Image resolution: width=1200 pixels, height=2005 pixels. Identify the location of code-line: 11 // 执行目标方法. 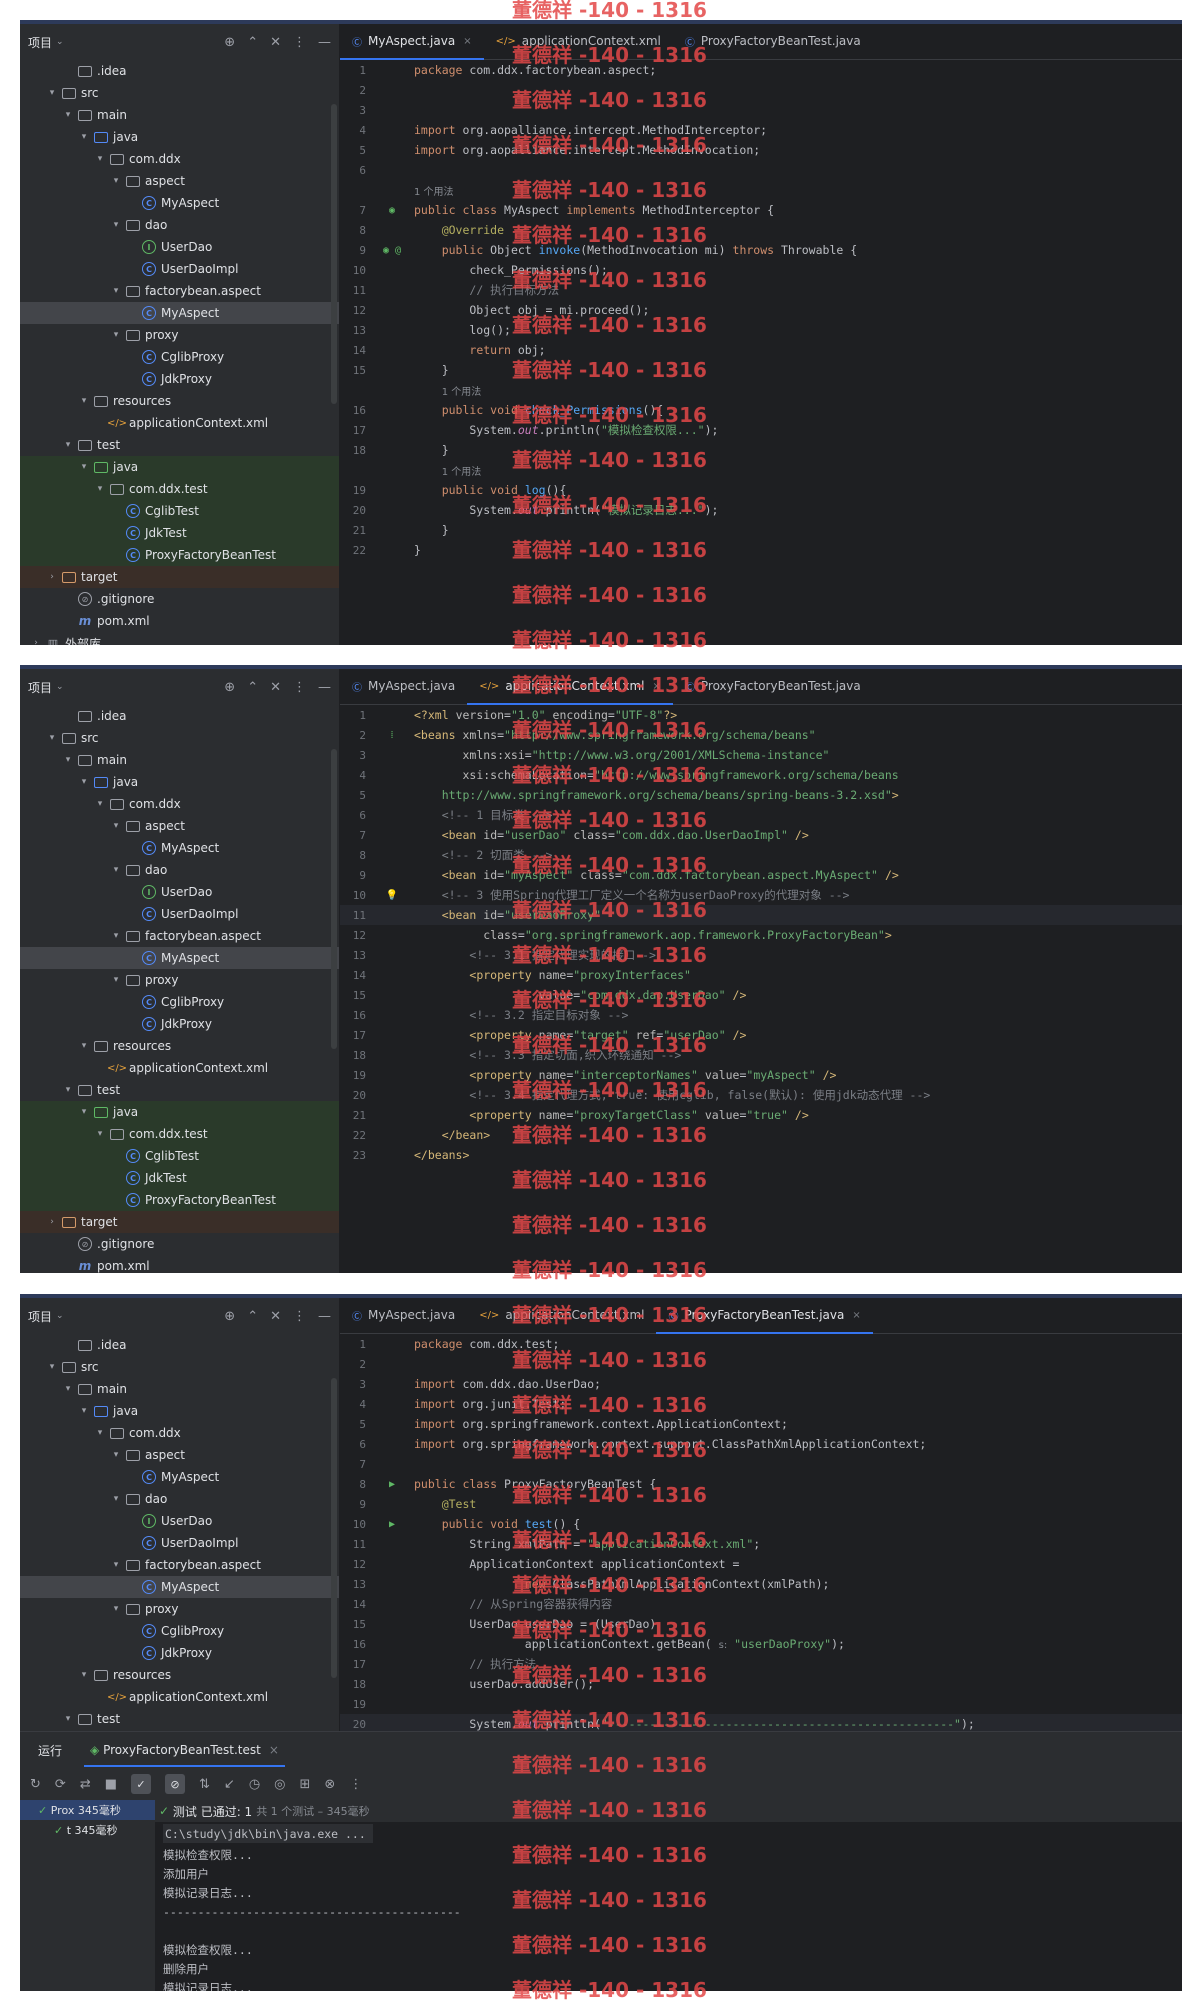
(761, 290).